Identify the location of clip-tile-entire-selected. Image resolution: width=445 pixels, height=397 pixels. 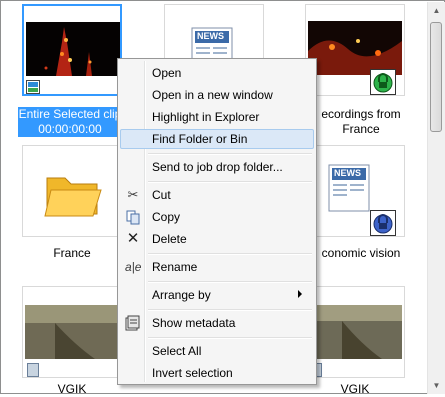
(72, 50).